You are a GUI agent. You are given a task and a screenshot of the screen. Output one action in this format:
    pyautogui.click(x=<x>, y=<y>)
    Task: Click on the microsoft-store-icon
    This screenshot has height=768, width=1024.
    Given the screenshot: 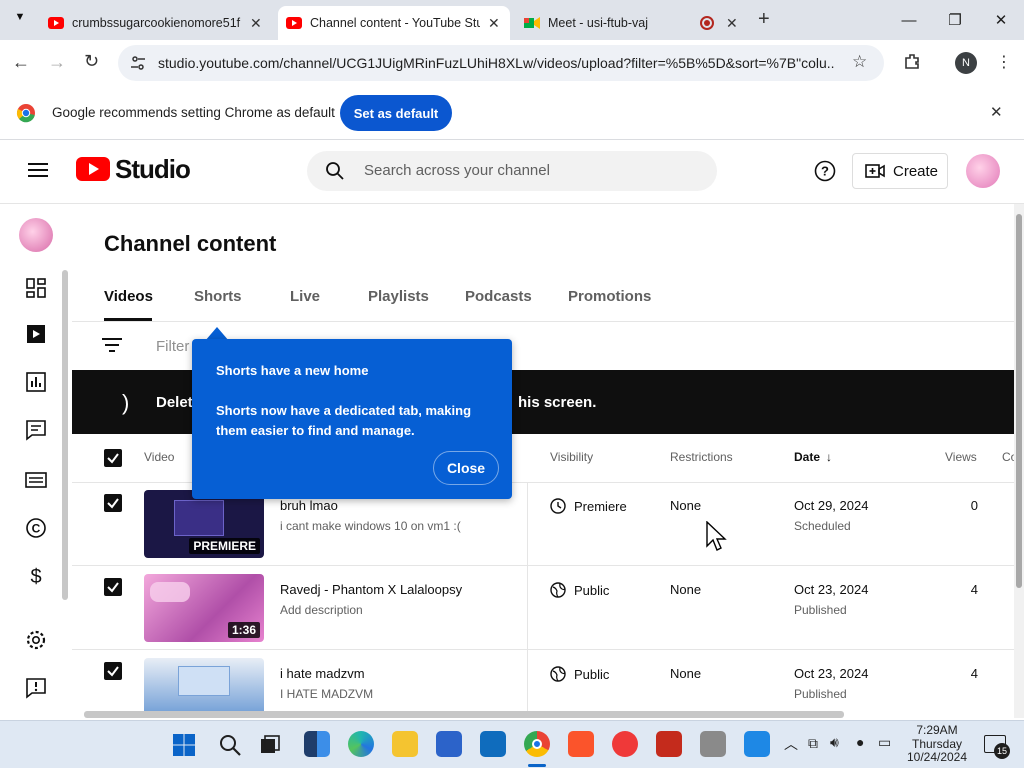 What is the action you would take?
    pyautogui.click(x=449, y=744)
    